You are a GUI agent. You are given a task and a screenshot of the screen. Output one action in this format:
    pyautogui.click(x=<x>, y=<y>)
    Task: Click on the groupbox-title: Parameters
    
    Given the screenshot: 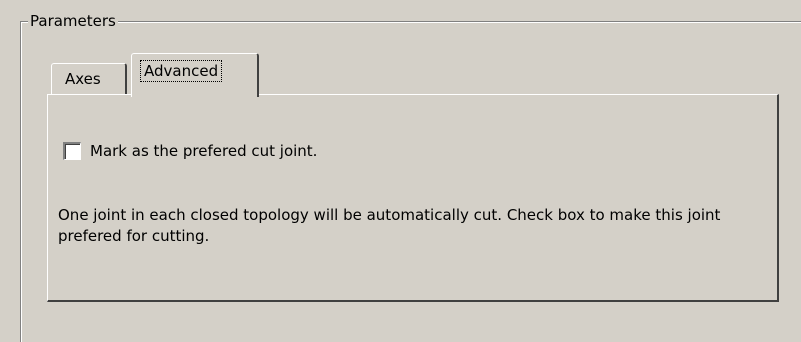 What is the action you would take?
    pyautogui.click(x=73, y=21)
    